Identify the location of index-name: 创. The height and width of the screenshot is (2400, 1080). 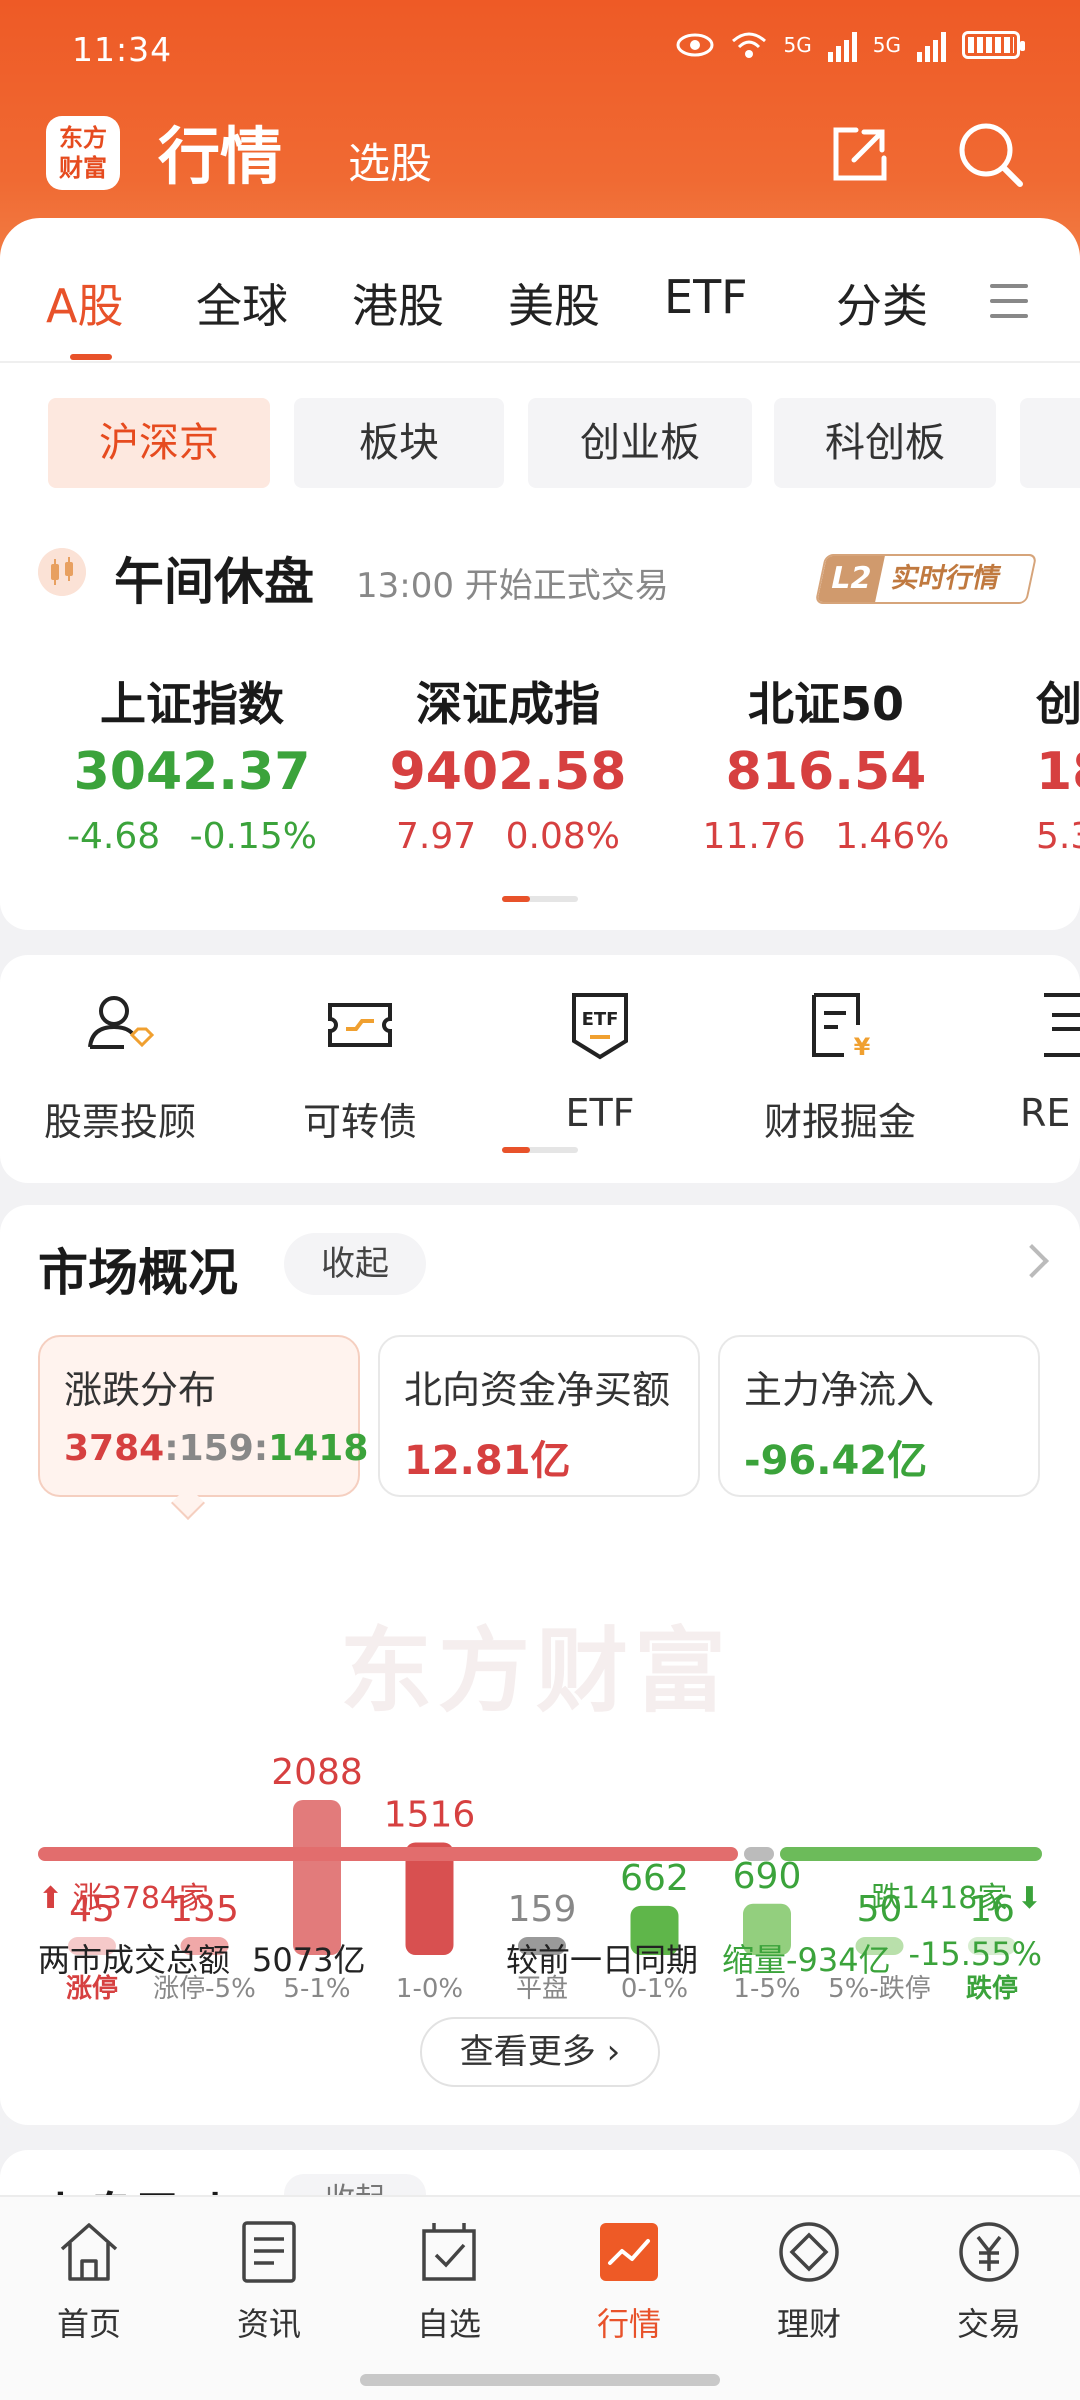
(1058, 704).